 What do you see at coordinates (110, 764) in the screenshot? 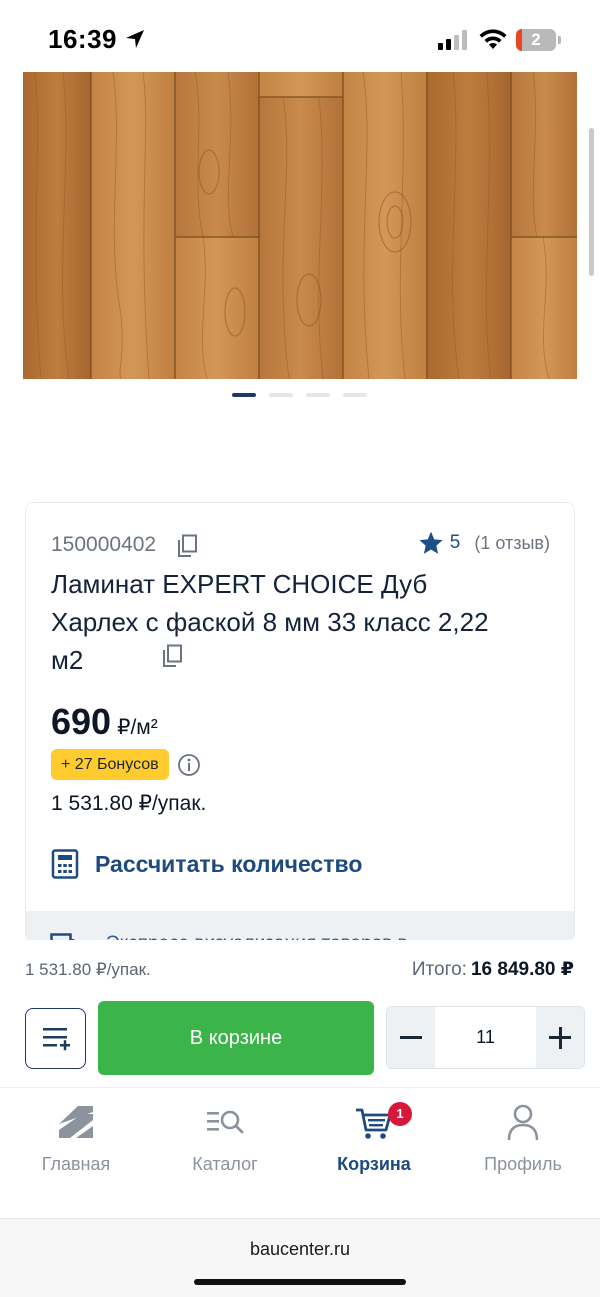
I see `bonus-badge: + 27 Бонусов` at bounding box center [110, 764].